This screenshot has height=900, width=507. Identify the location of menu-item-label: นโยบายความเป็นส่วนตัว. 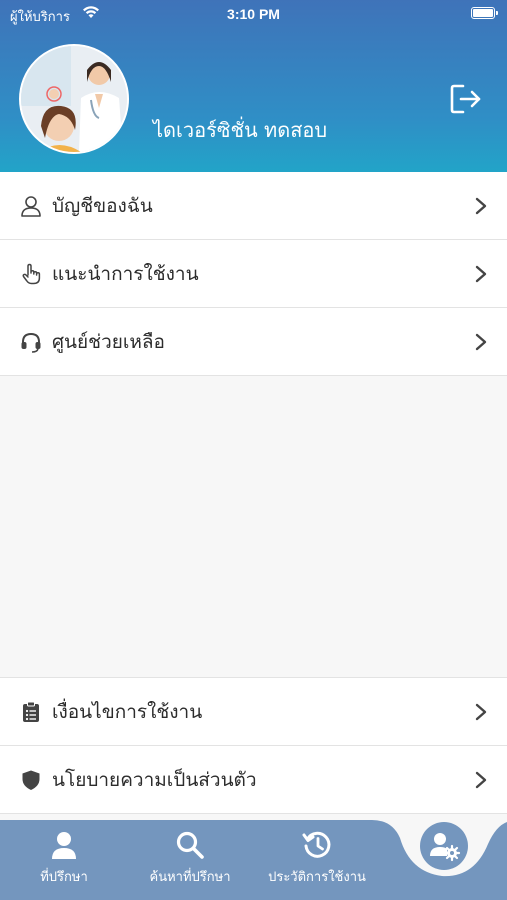
(154, 779).